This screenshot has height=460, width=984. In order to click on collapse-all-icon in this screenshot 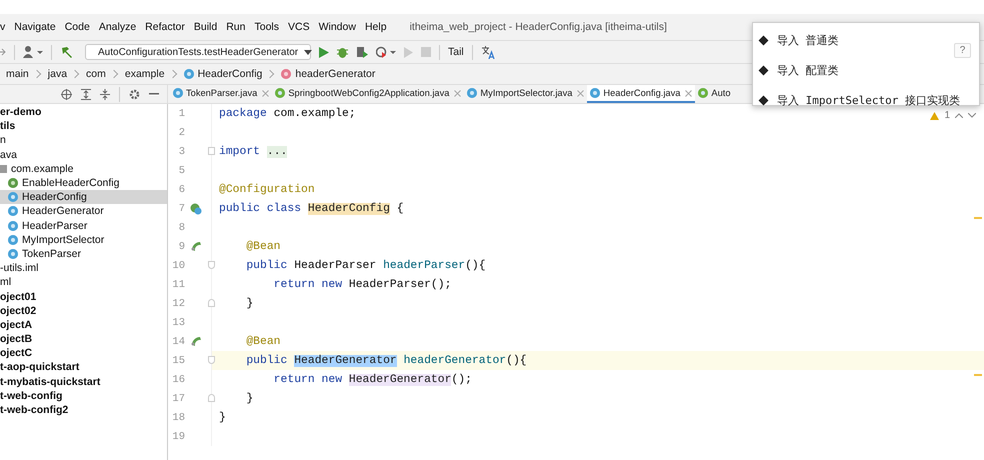, I will do `click(105, 94)`.